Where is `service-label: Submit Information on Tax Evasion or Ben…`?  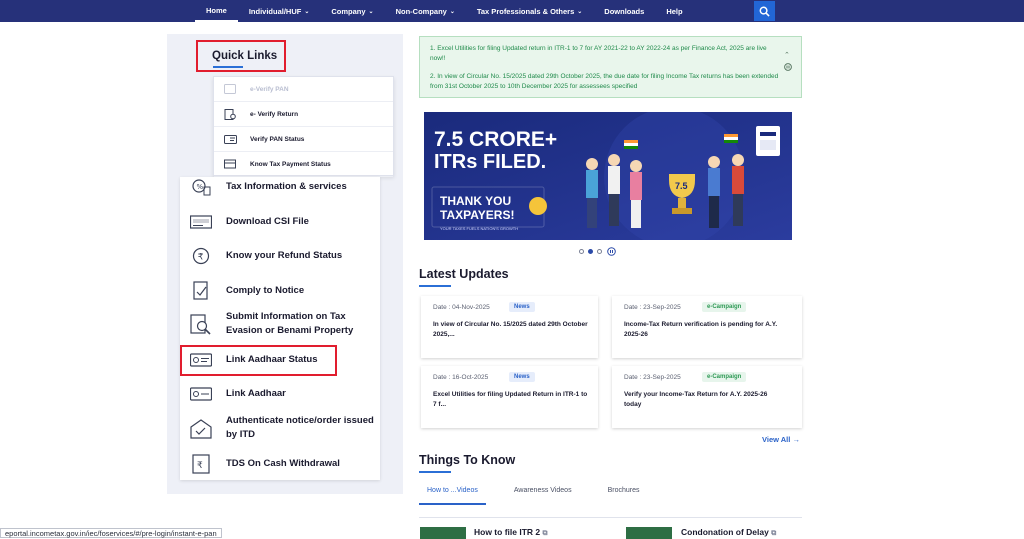
service-label: Submit Information on Tax Evasion or Ben… is located at coordinates (290, 323).